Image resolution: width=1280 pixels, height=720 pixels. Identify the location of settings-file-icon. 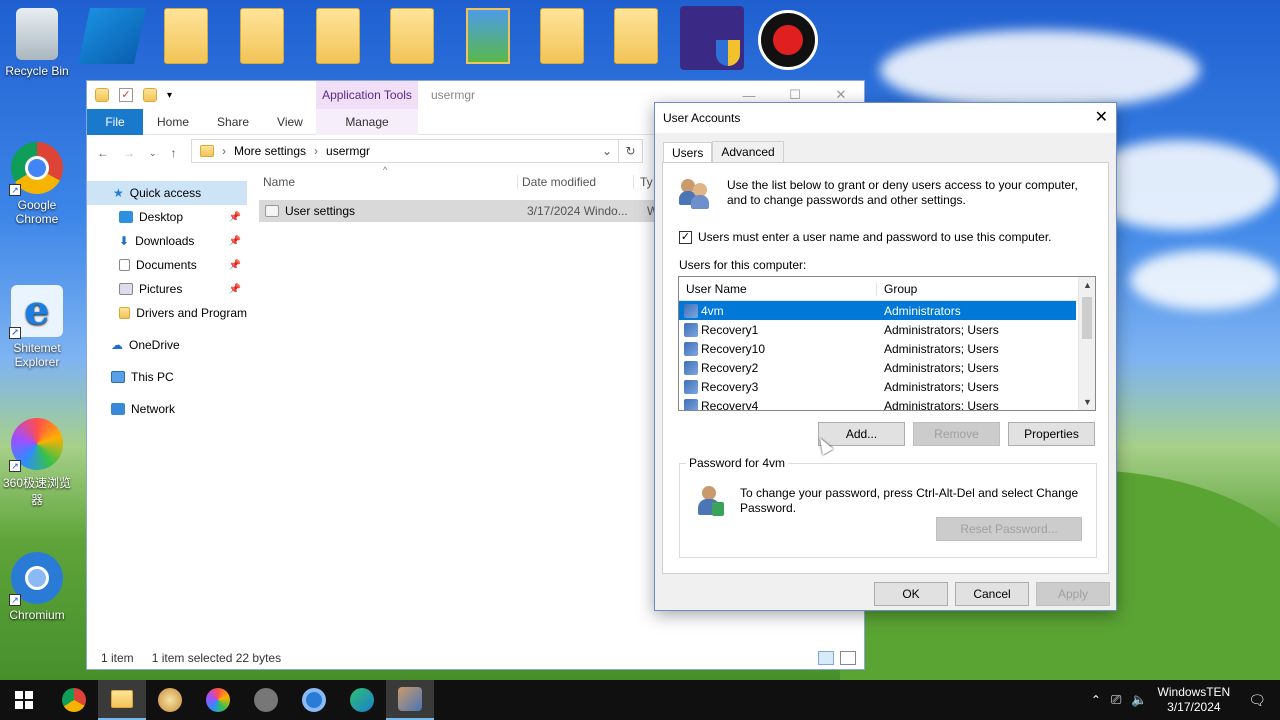
(272, 211).